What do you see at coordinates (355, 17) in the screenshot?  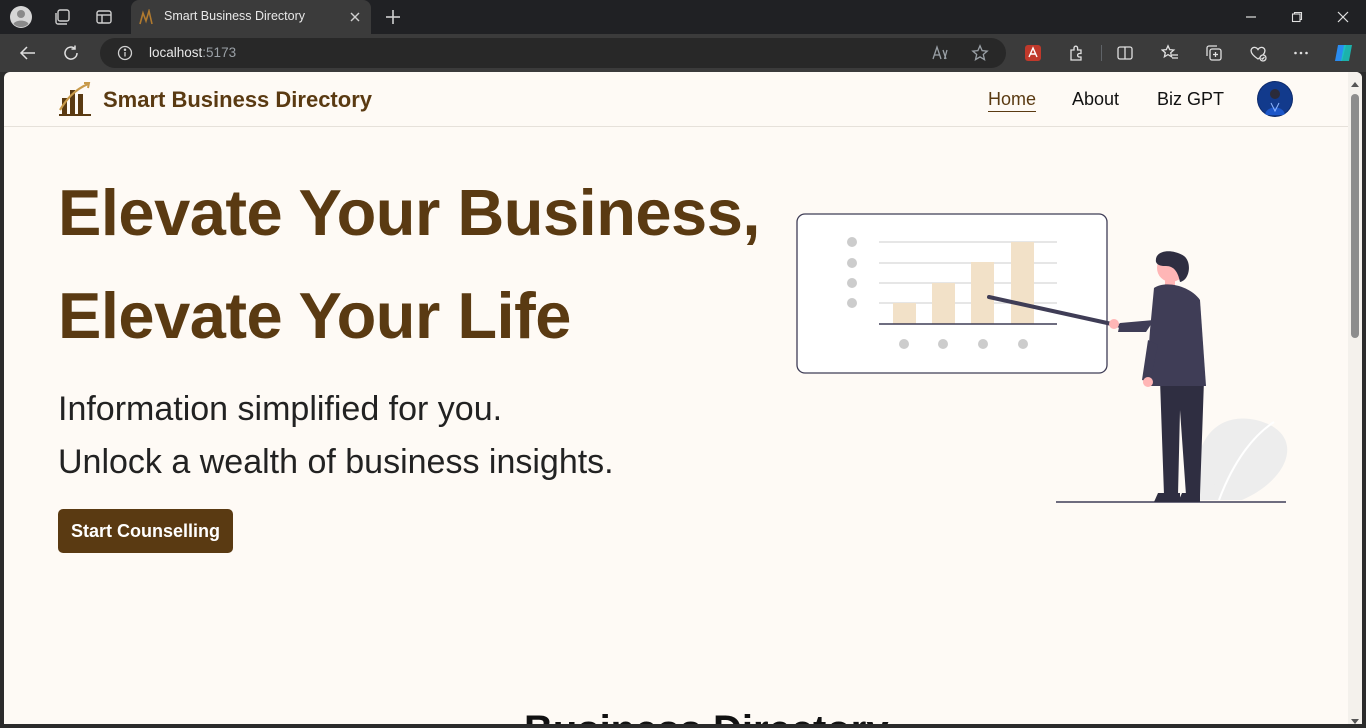 I see `close-tab-icon` at bounding box center [355, 17].